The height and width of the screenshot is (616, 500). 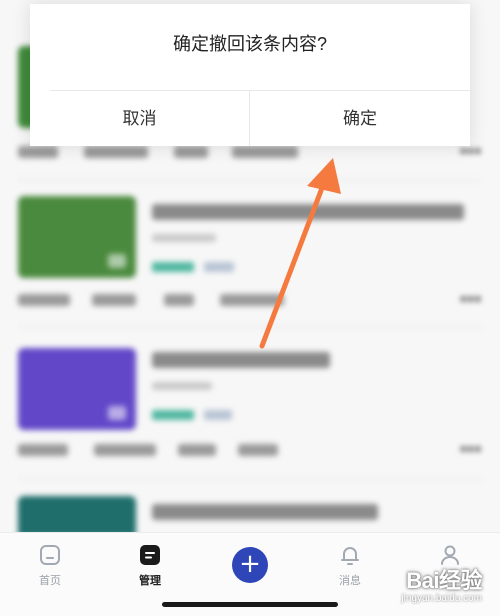 What do you see at coordinates (250, 604) in the screenshot?
I see `home-indicator` at bounding box center [250, 604].